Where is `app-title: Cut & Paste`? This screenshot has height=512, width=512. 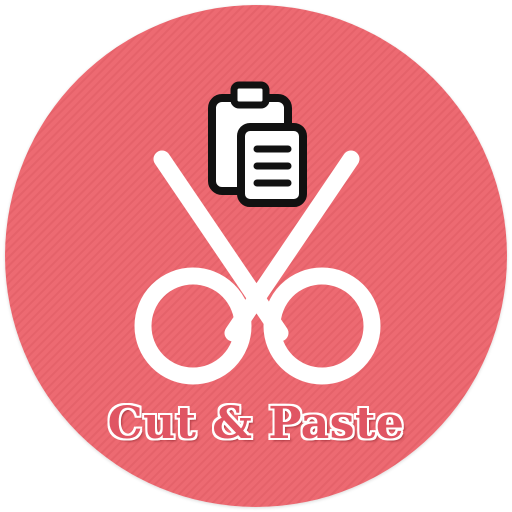 app-title: Cut & Paste is located at coordinates (256, 423).